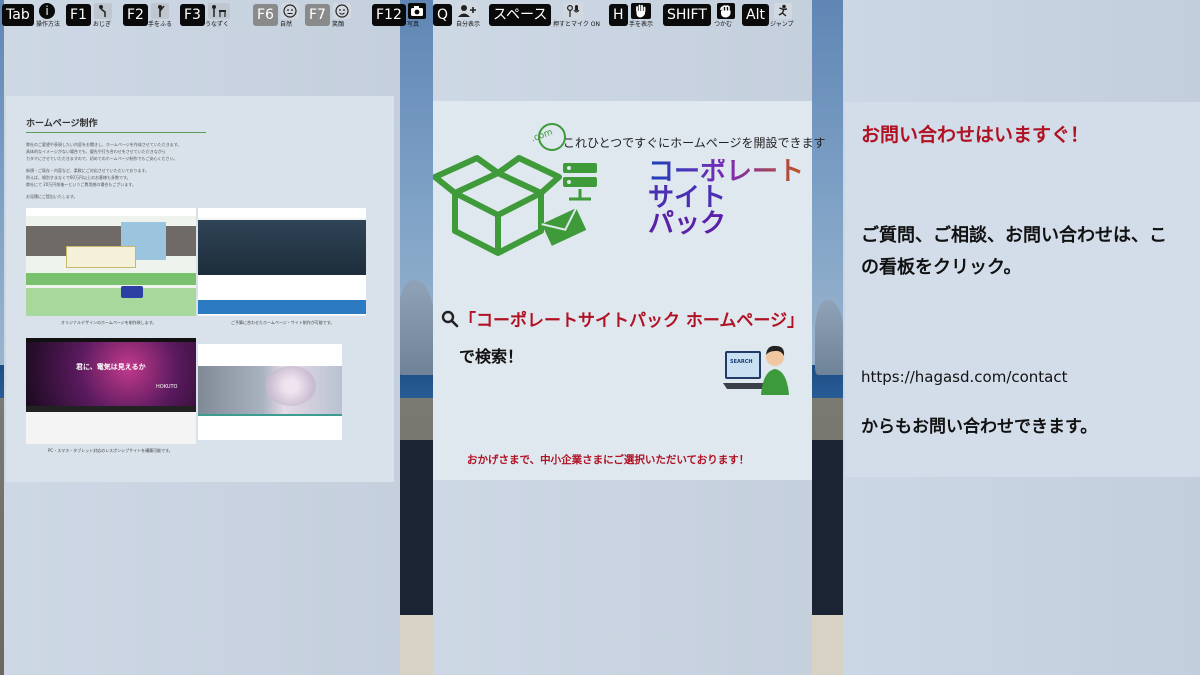  What do you see at coordinates (160, 24) in the screenshot?
I see `hint-label: 手をふる` at bounding box center [160, 24].